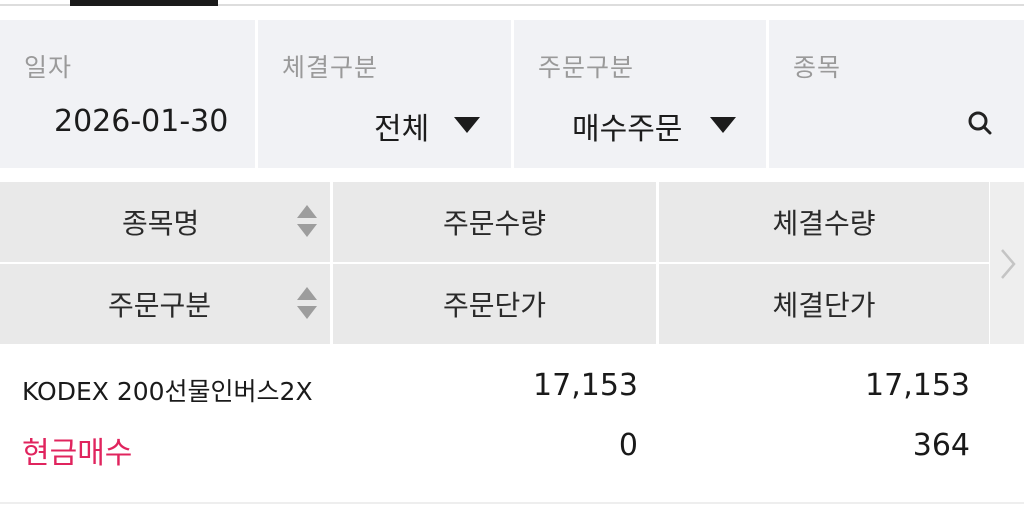 Image resolution: width=1024 pixels, height=508 pixels. I want to click on column-header-label: 주문단가, so click(494, 305).